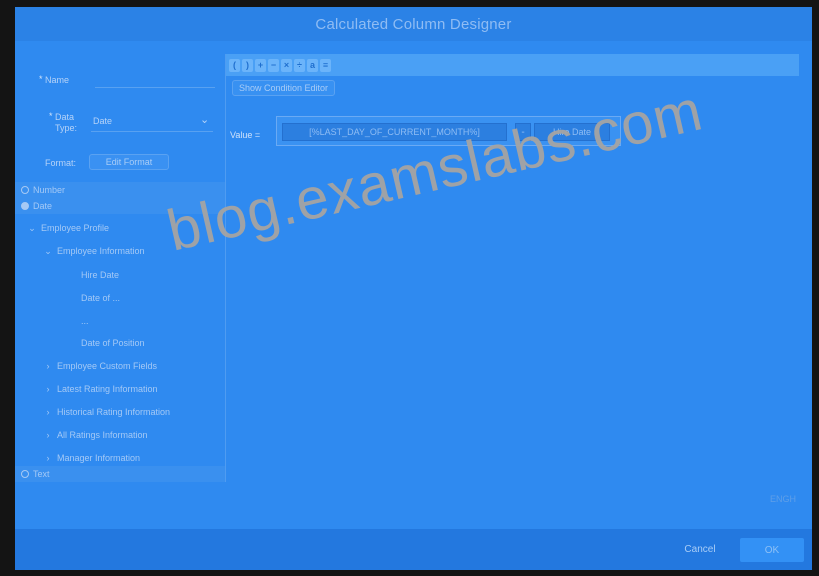 Image resolution: width=819 pixels, height=576 pixels. What do you see at coordinates (120, 474) in the screenshot?
I see `radio-text: Text` at bounding box center [120, 474].